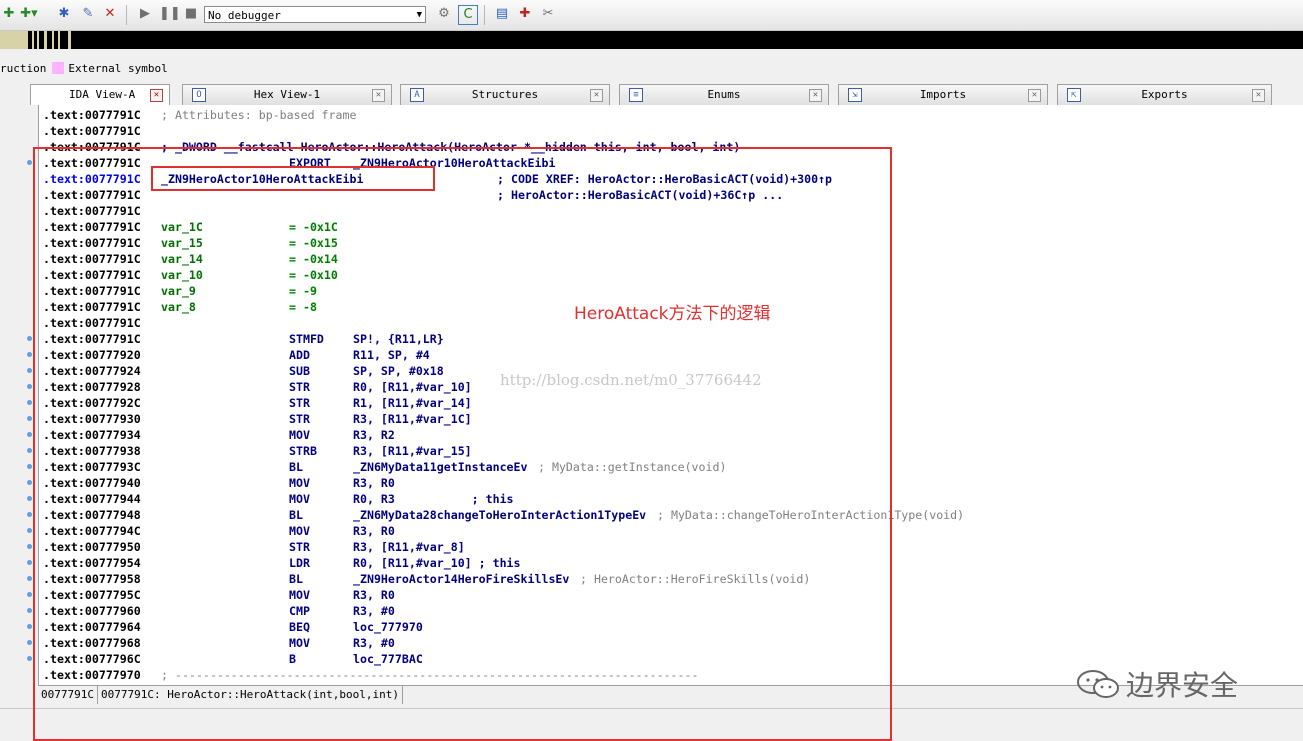  Describe the element at coordinates (502, 14) in the screenshot. I see `view-icon: ▤` at that location.